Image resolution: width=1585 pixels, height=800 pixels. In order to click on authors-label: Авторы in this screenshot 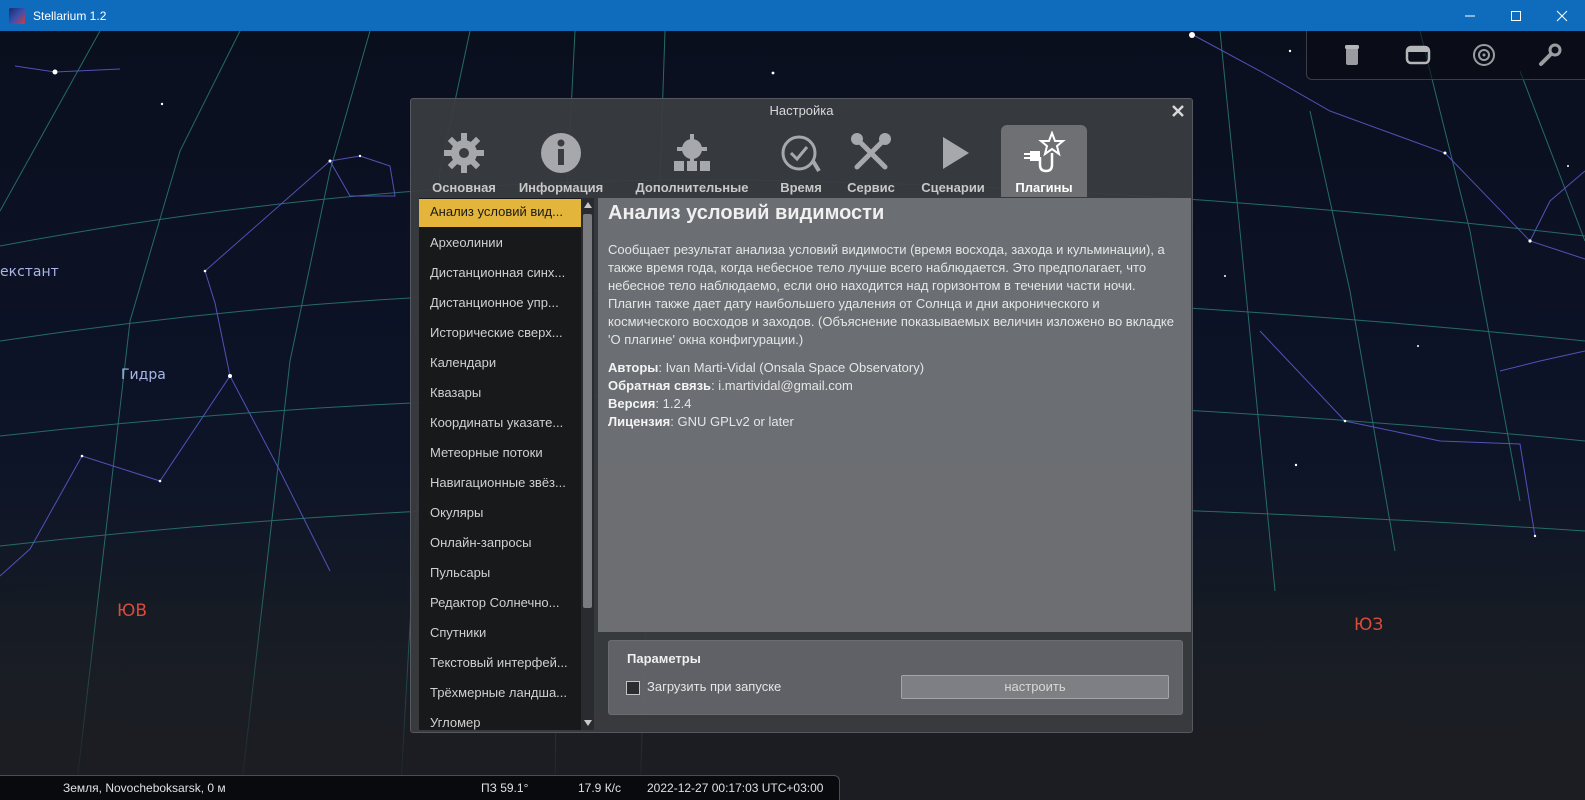, I will do `click(633, 367)`.